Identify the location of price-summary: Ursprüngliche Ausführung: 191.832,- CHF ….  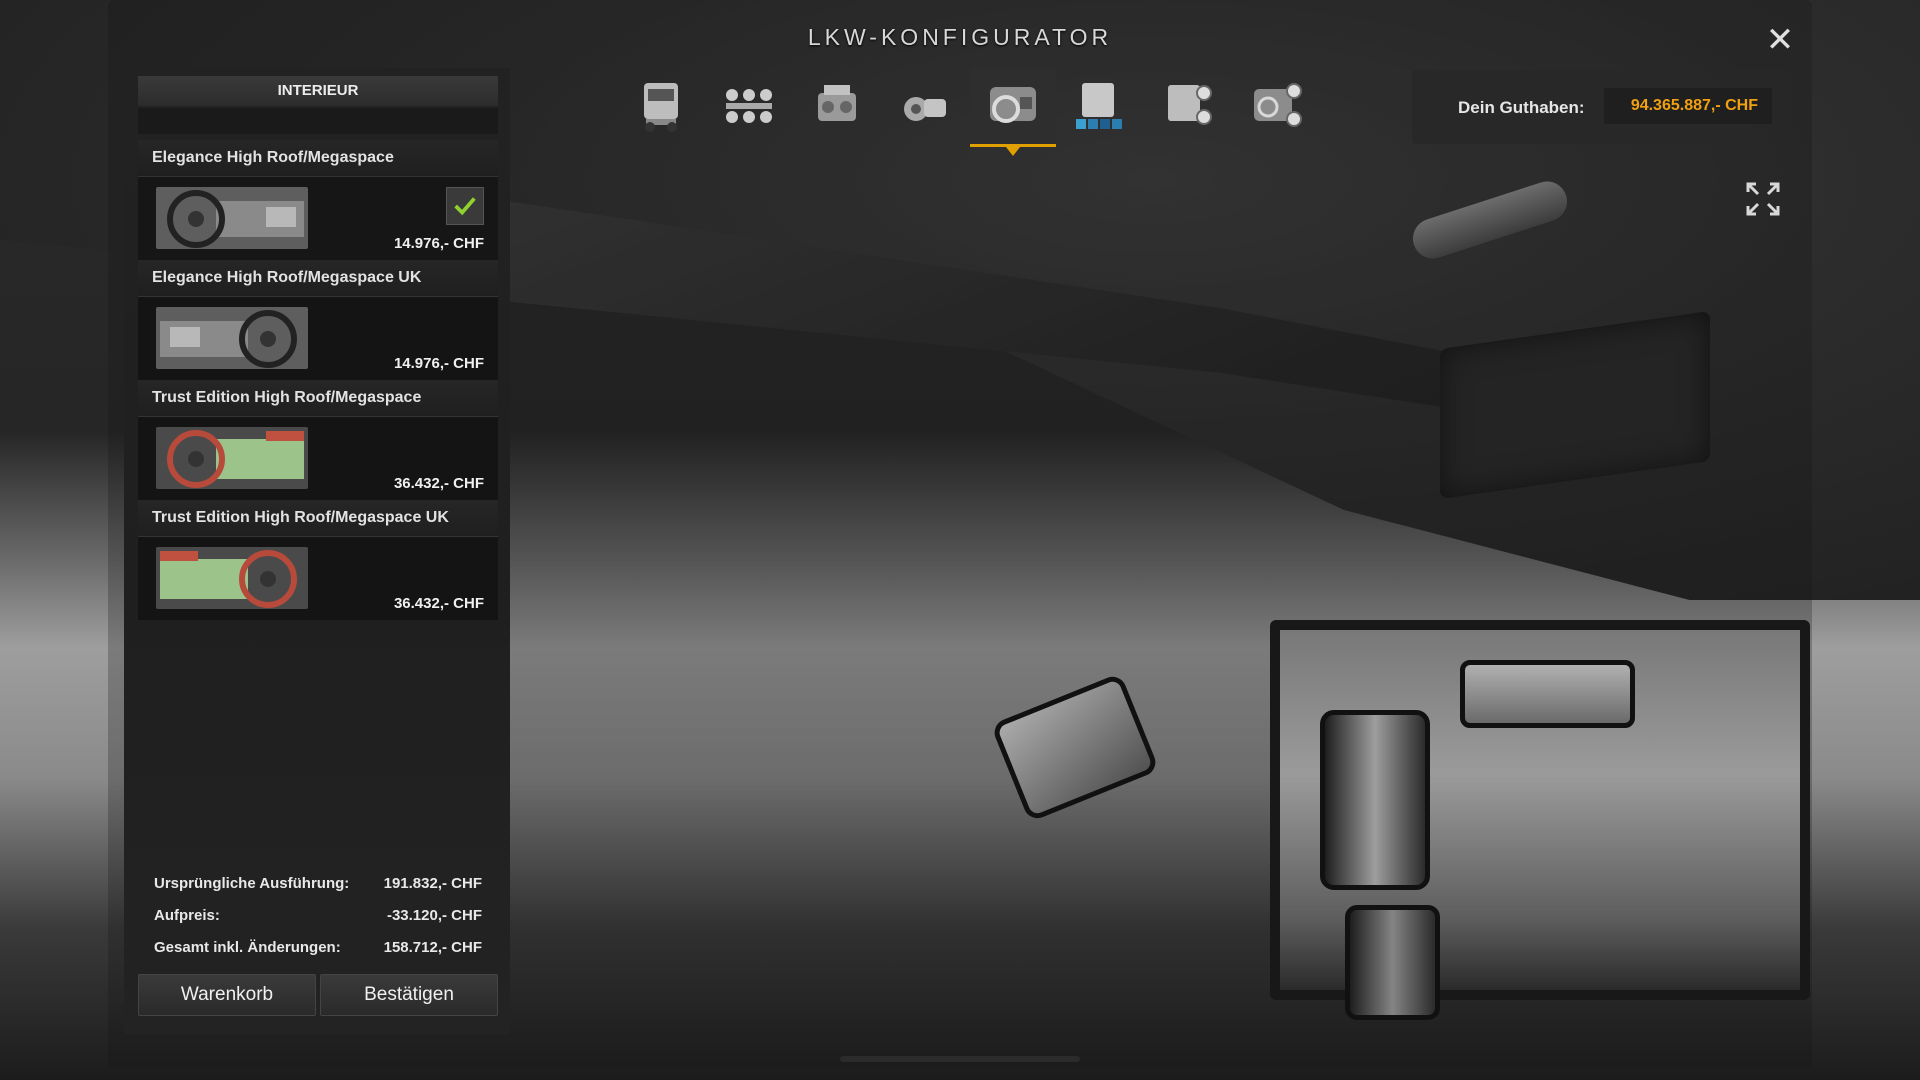
(318, 916).